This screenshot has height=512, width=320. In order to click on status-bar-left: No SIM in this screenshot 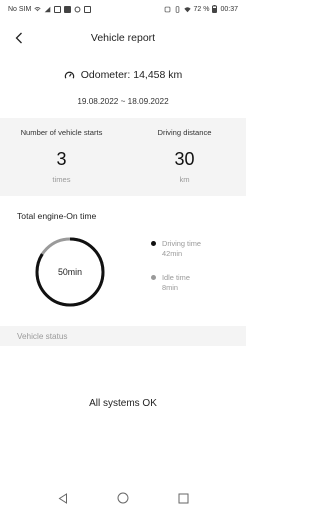, I will do `click(50, 9)`.